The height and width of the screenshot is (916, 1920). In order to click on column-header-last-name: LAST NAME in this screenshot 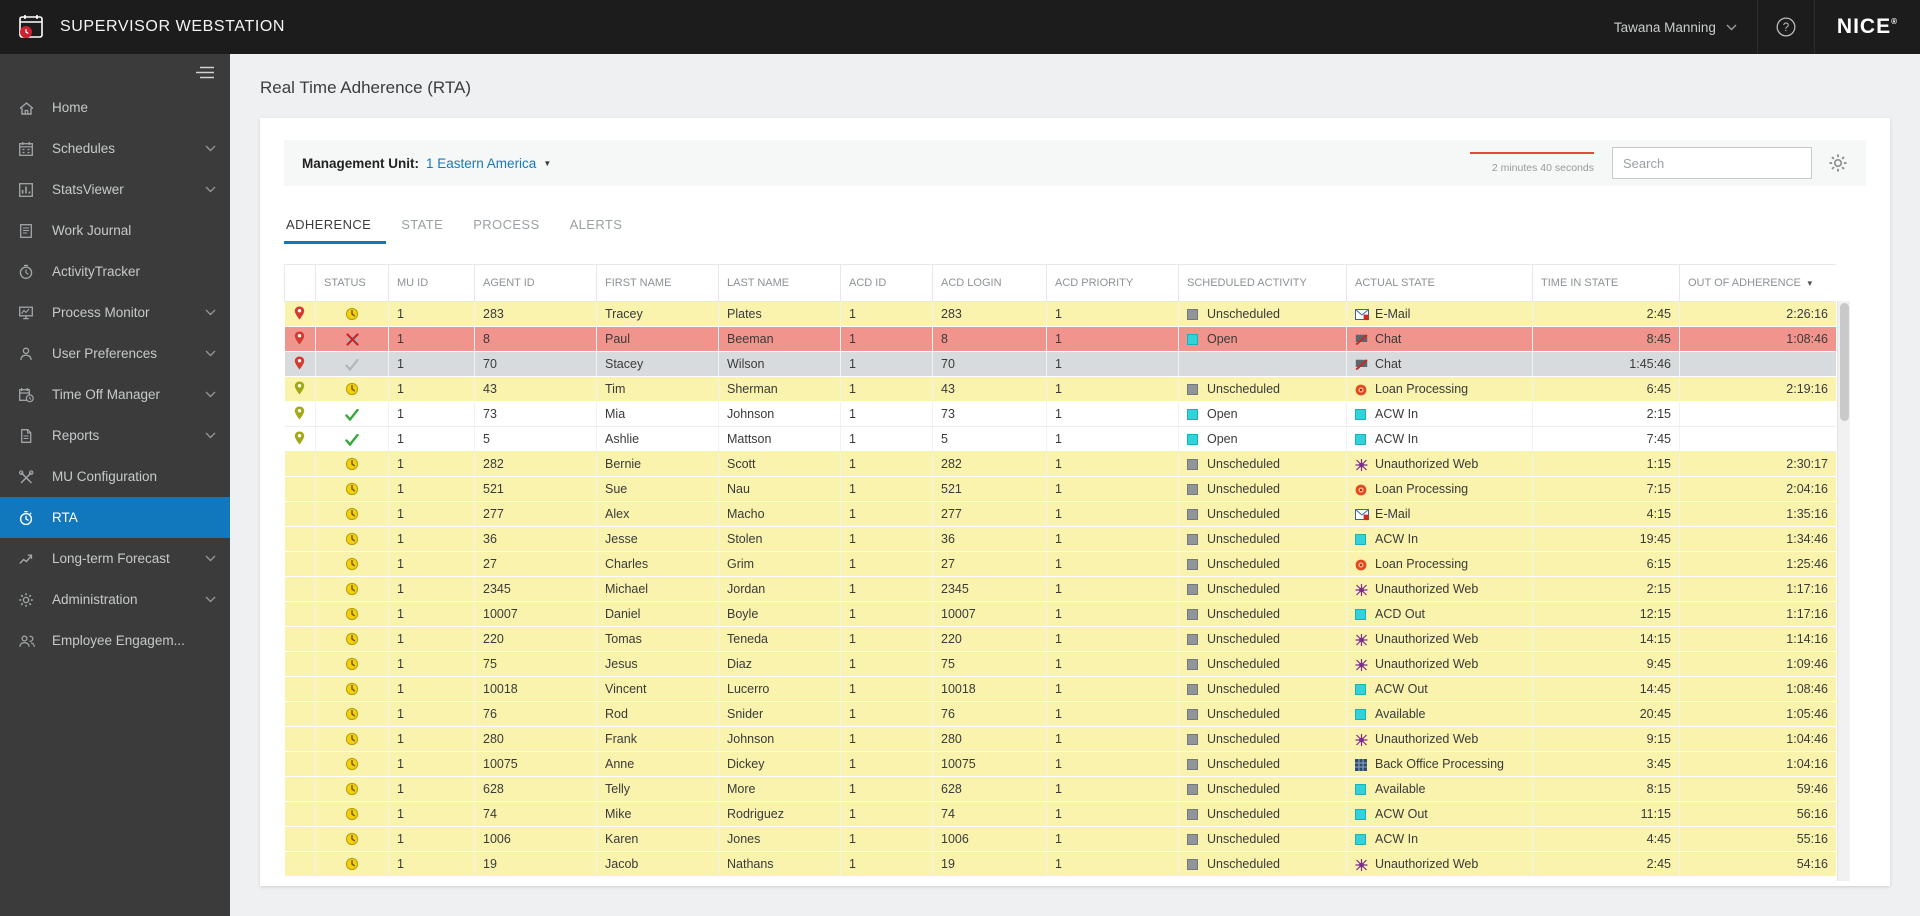, I will do `click(779, 283)`.